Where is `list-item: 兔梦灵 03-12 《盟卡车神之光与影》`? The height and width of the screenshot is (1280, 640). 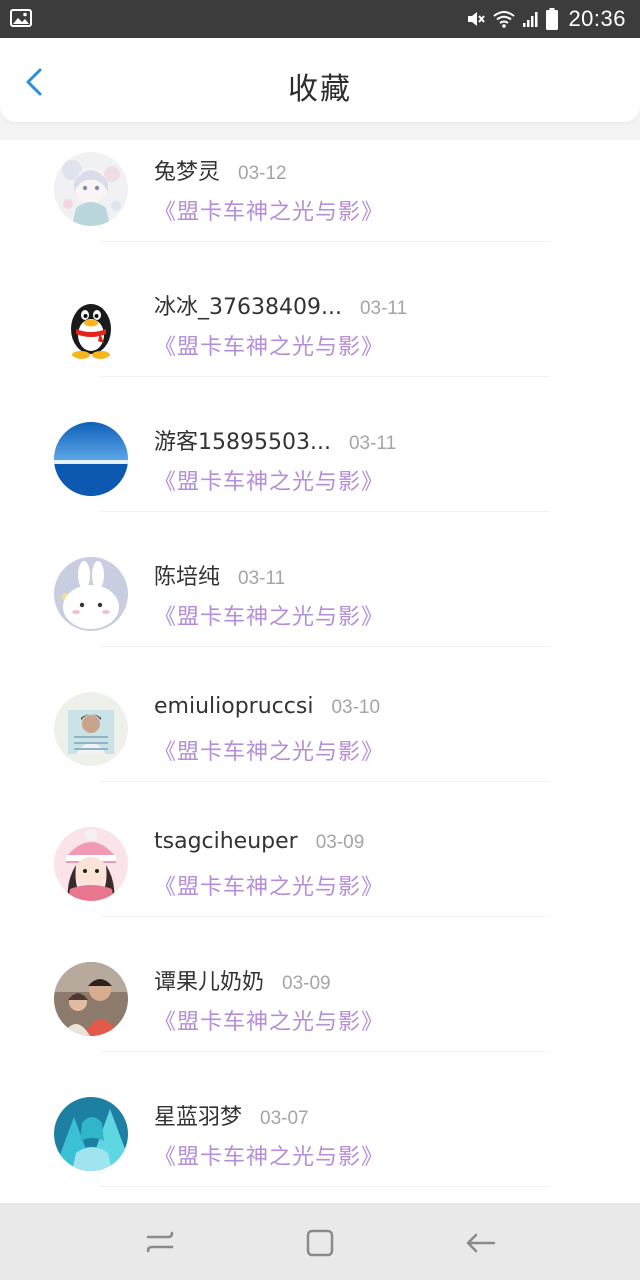
list-item: 兔梦灵 03-12 《盟卡车神之光与影》 is located at coordinates (320, 207).